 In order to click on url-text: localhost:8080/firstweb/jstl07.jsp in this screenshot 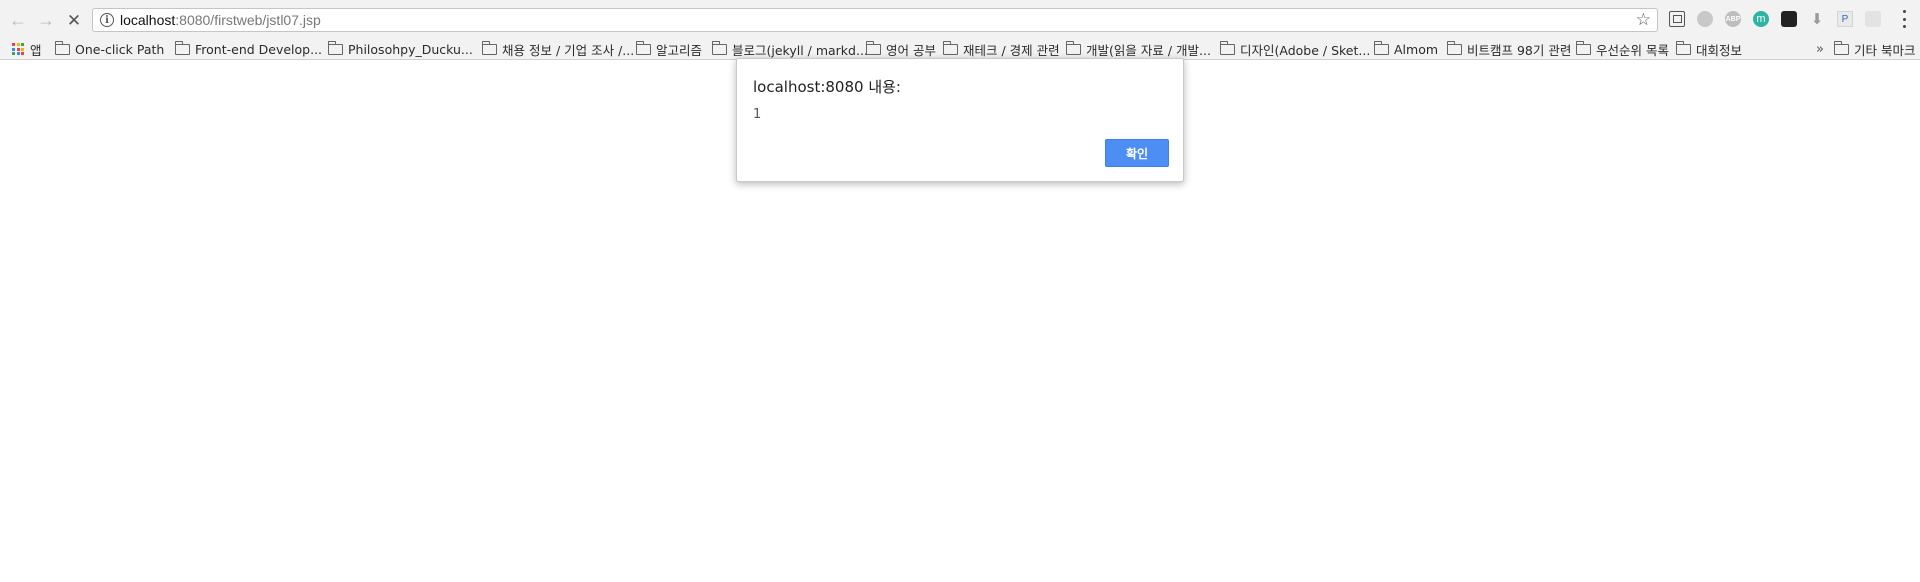, I will do `click(220, 20)`.